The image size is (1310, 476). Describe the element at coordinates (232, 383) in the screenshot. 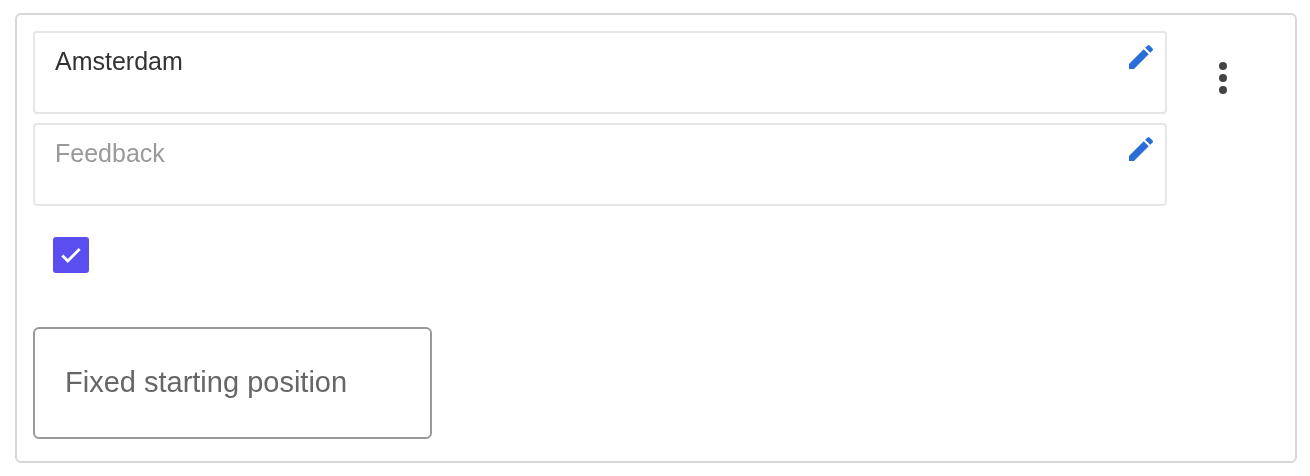

I see `fixed-position-button: Fixed starting position` at that location.